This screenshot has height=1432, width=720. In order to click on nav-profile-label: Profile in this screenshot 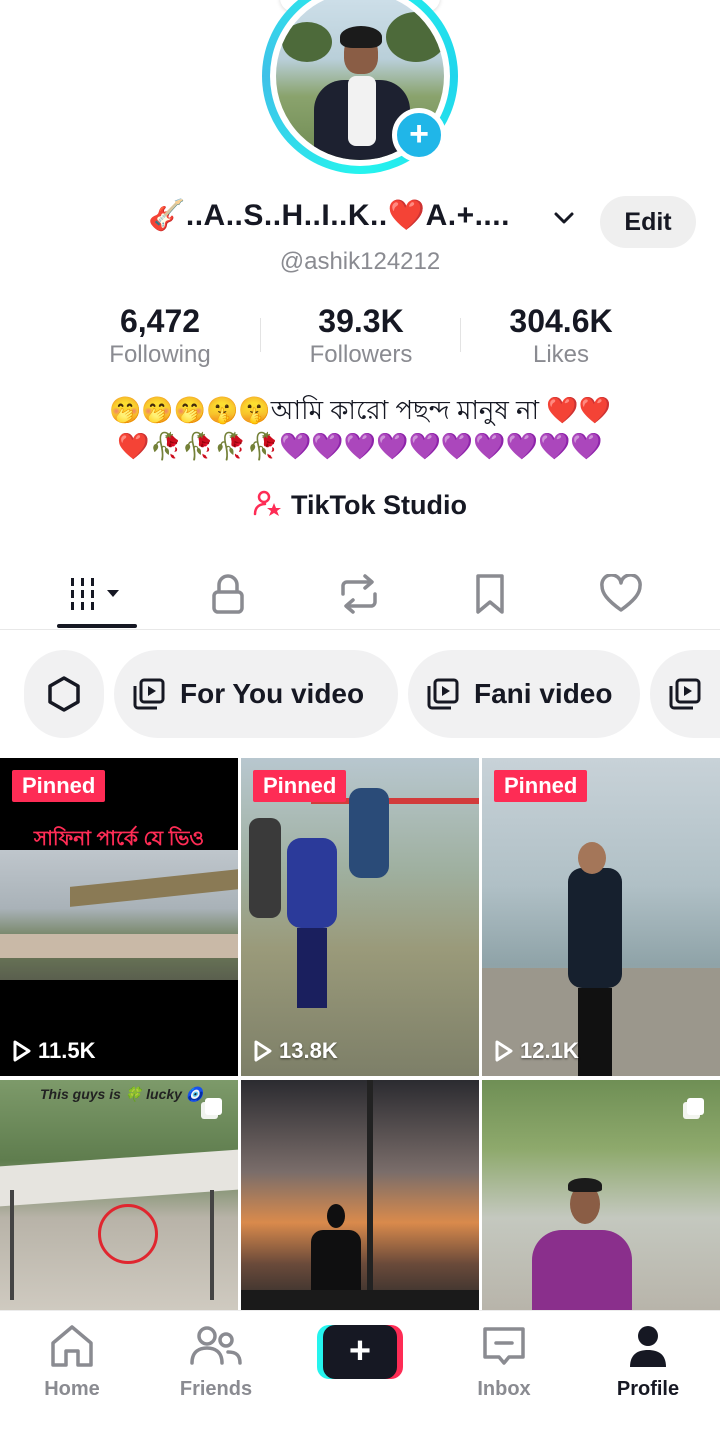, I will do `click(648, 1389)`.